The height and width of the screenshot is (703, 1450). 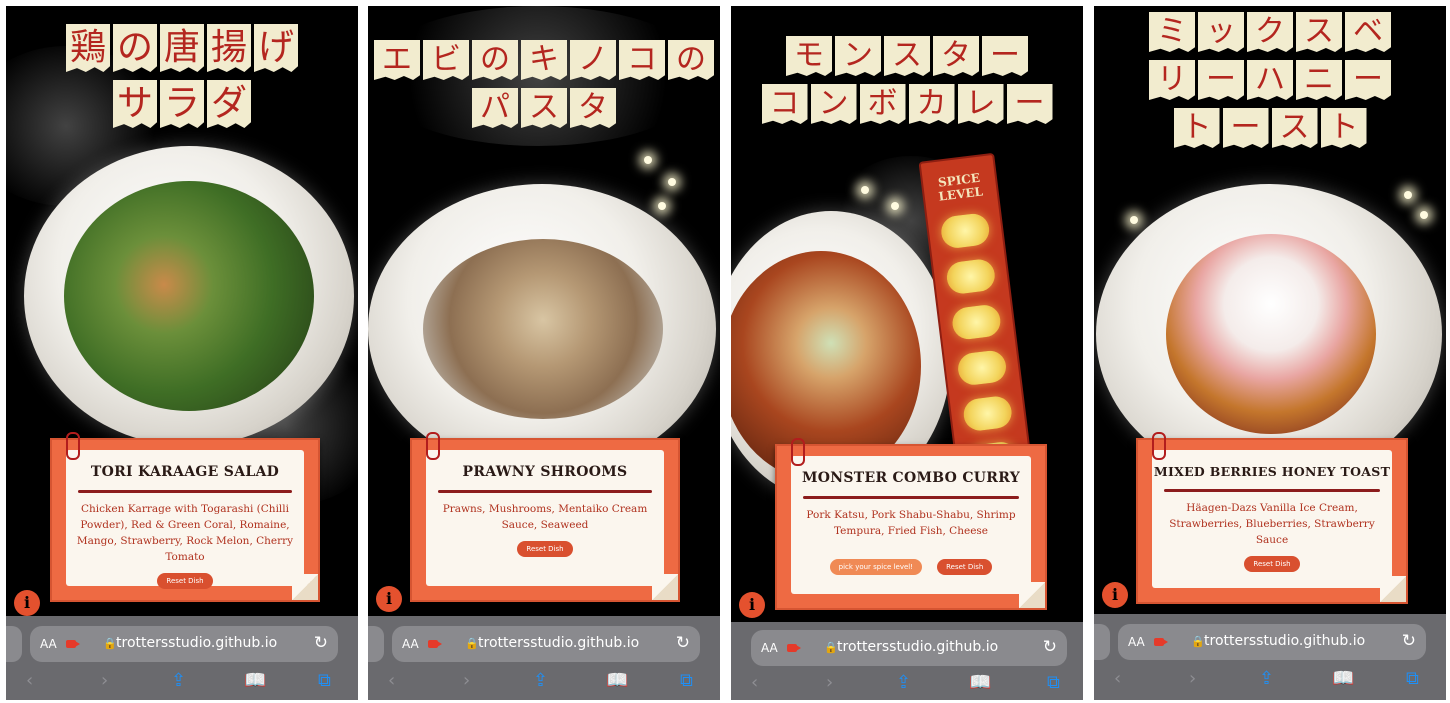 What do you see at coordinates (876, 567) in the screenshot?
I see `pick-spice-level-button: pick your spice level!` at bounding box center [876, 567].